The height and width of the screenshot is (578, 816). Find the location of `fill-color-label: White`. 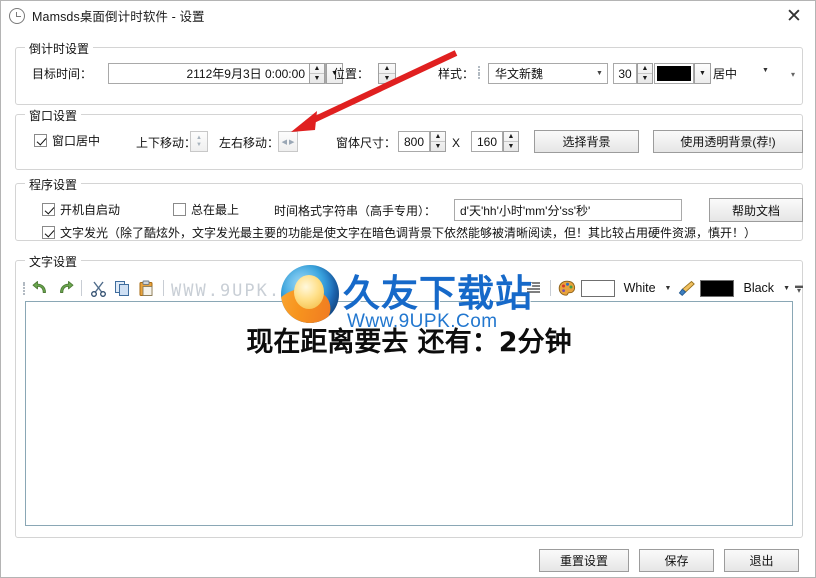

fill-color-label: White is located at coordinates (639, 288).